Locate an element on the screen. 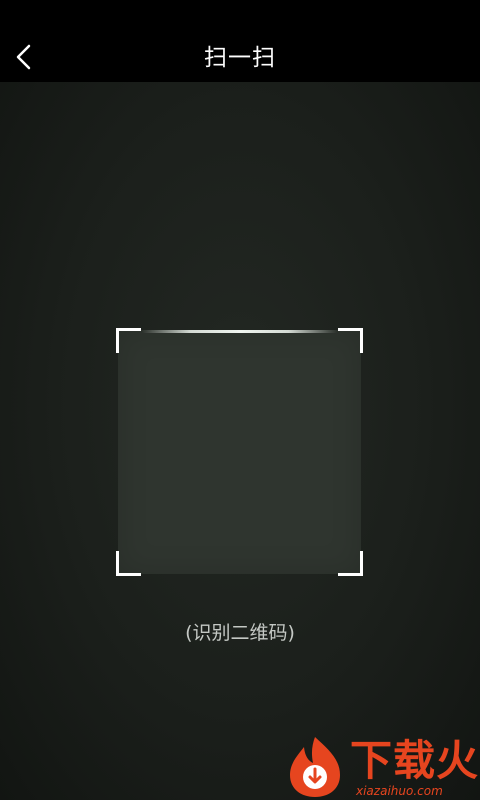 Image resolution: width=480 pixels, height=800 pixels. watermark-brand: 下载火 is located at coordinates (415, 760).